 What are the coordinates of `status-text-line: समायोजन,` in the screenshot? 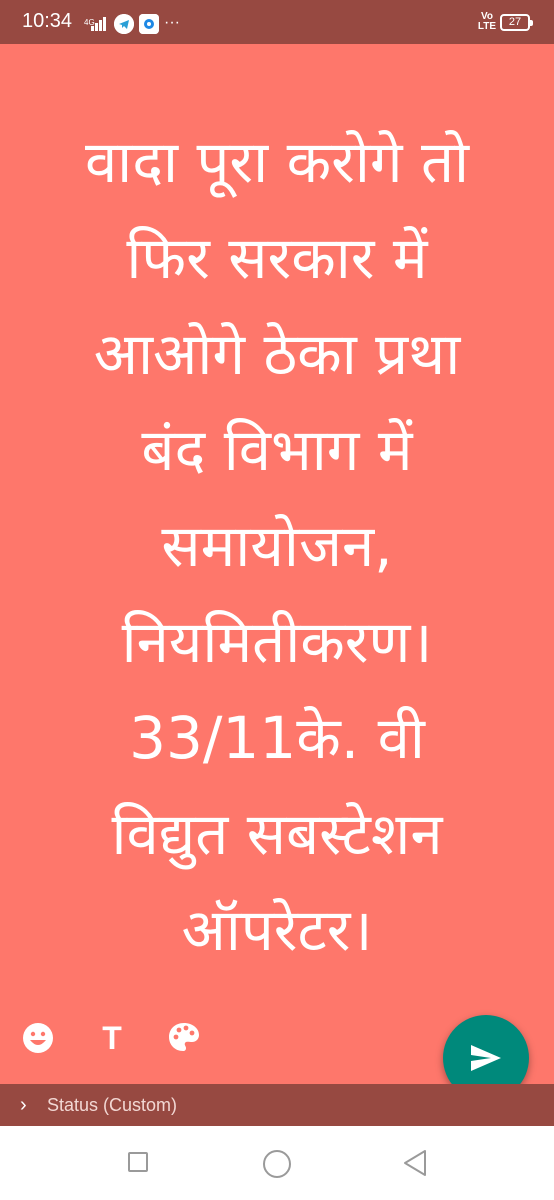 It's located at (277, 546).